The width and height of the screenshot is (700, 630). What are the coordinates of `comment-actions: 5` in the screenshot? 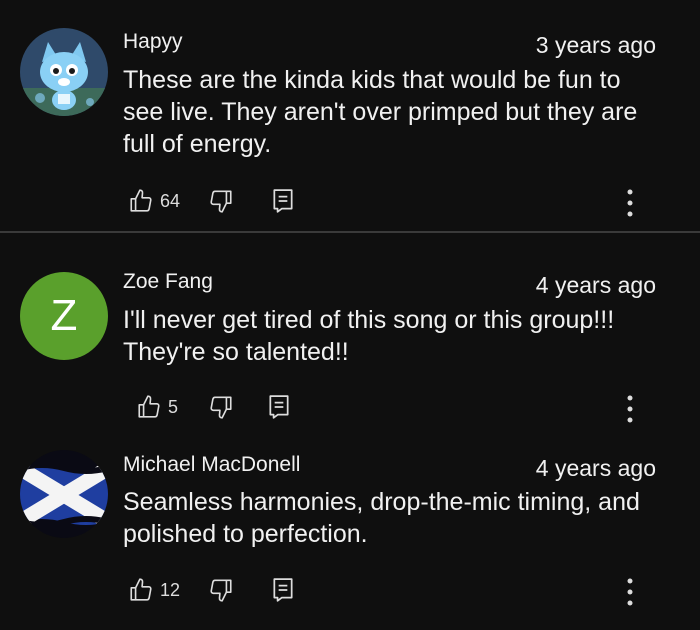 It's located at (213, 407).